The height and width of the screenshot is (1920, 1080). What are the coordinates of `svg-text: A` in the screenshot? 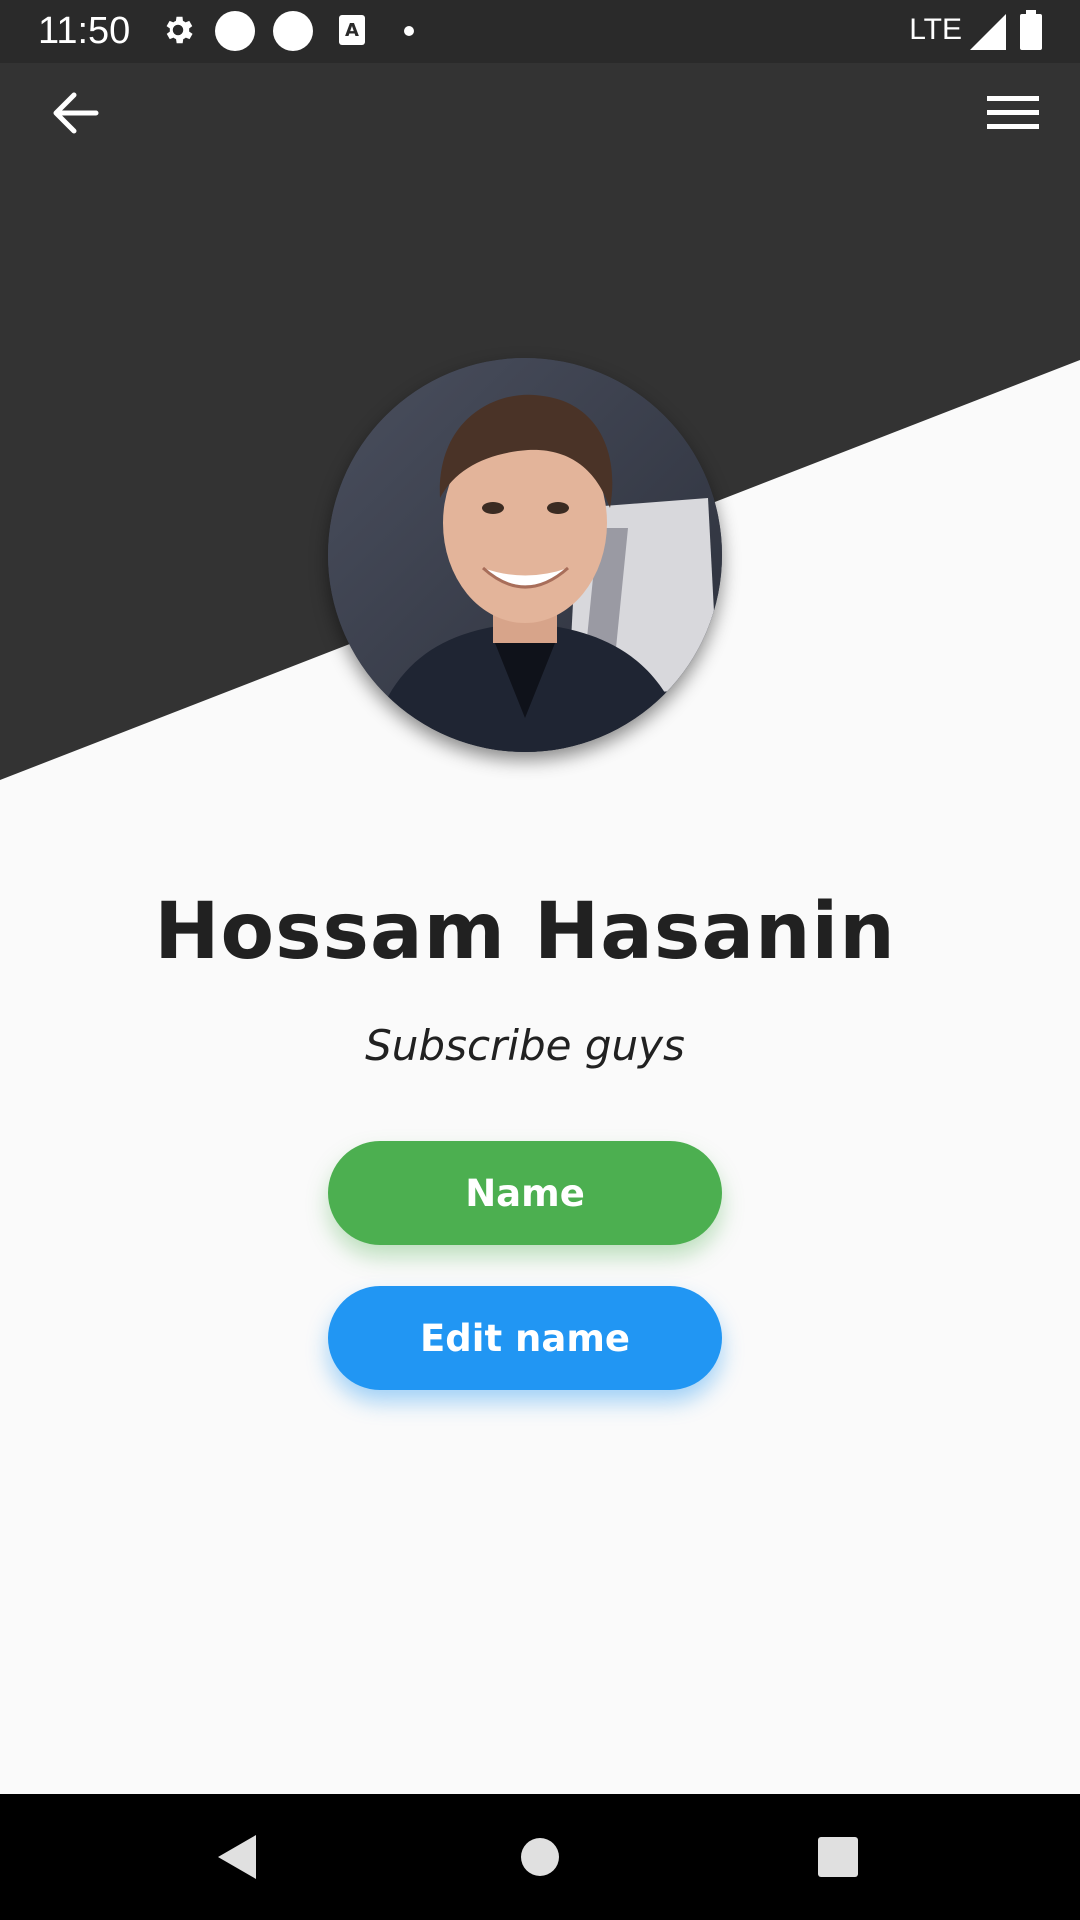 It's located at (352, 30).